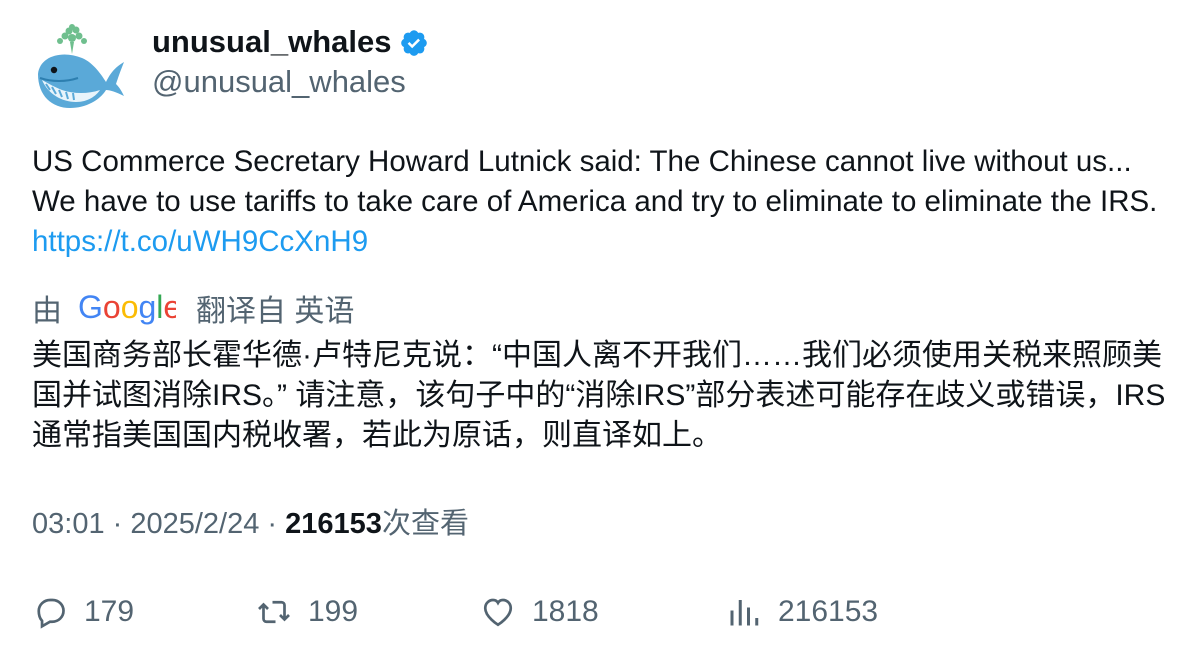 This screenshot has width=1196, height=658. I want to click on reply-count: 179, so click(109, 611).